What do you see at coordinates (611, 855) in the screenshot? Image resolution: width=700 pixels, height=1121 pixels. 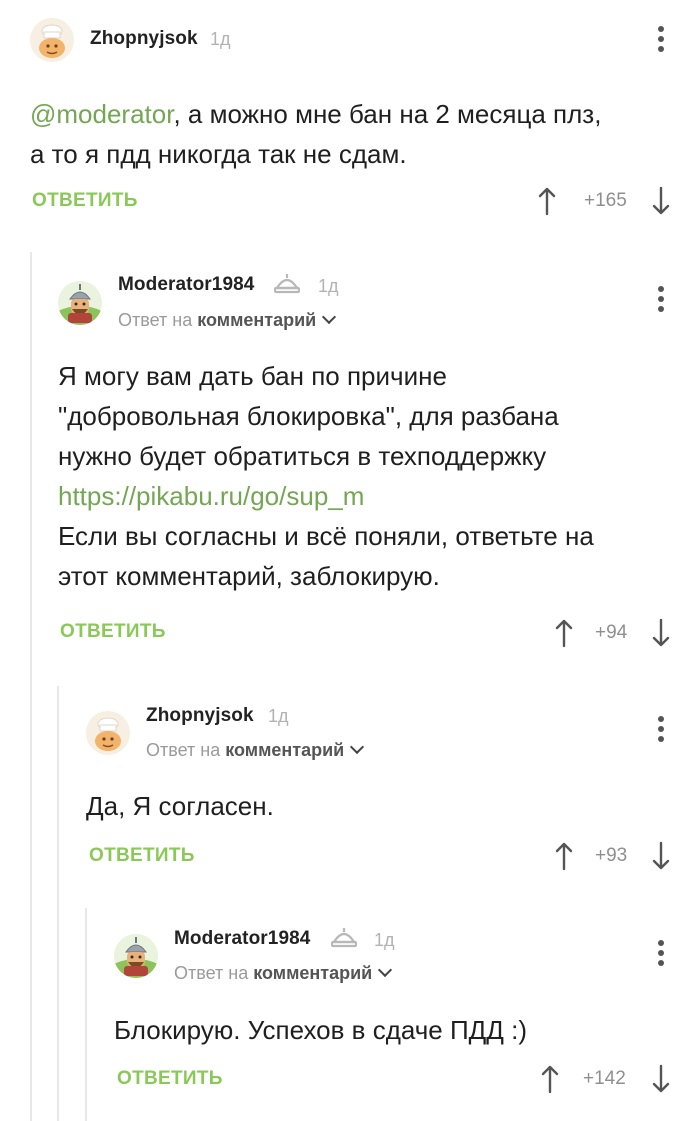 I see `vote-score: +93` at bounding box center [611, 855].